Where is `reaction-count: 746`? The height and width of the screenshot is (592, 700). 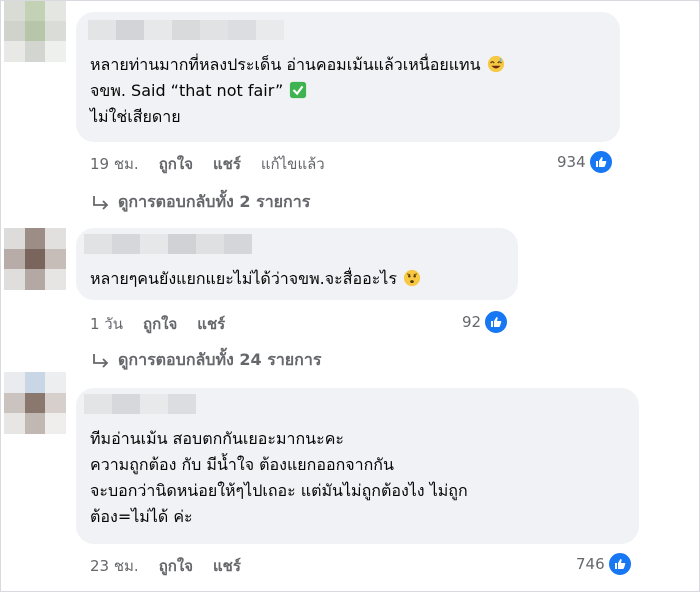 reaction-count: 746 is located at coordinates (604, 564).